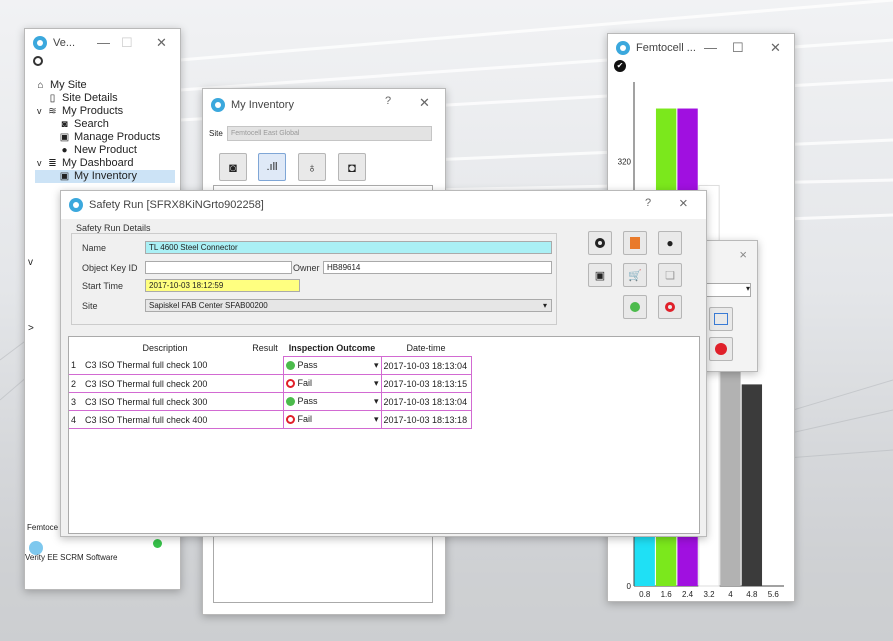  What do you see at coordinates (426, 383) in the screenshot?
I see `datetime-cell: 2017-10-03 18:13:15` at bounding box center [426, 383].